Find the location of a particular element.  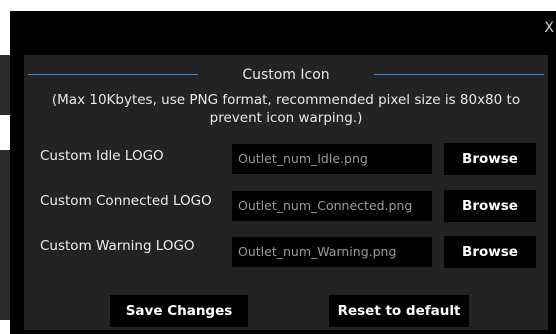

warning-logo-browse-button: Browse is located at coordinates (490, 252).